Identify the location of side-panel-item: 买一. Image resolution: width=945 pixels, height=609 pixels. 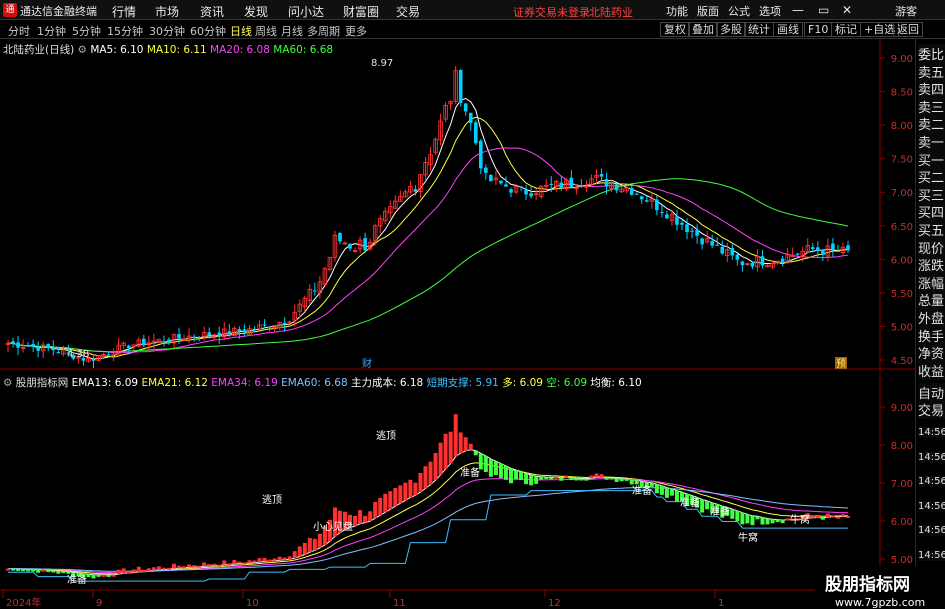
(931, 159).